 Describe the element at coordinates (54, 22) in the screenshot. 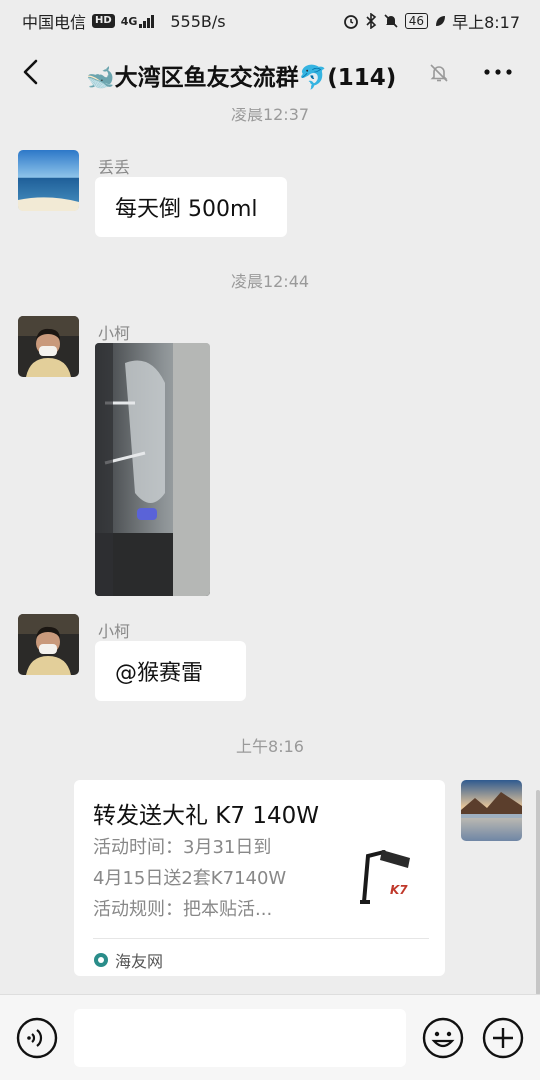

I see `carrier-label: 中国电信` at that location.